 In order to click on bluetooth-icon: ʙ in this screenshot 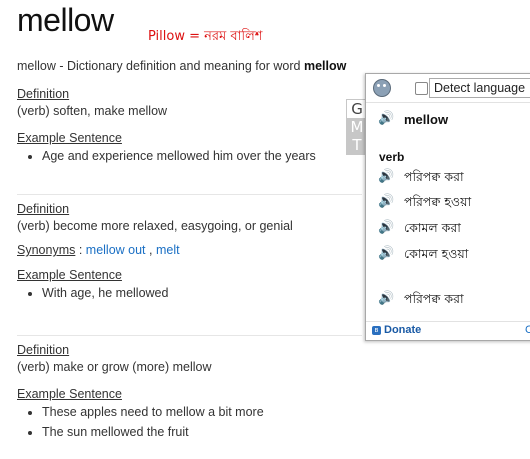, I will do `click(376, 330)`.